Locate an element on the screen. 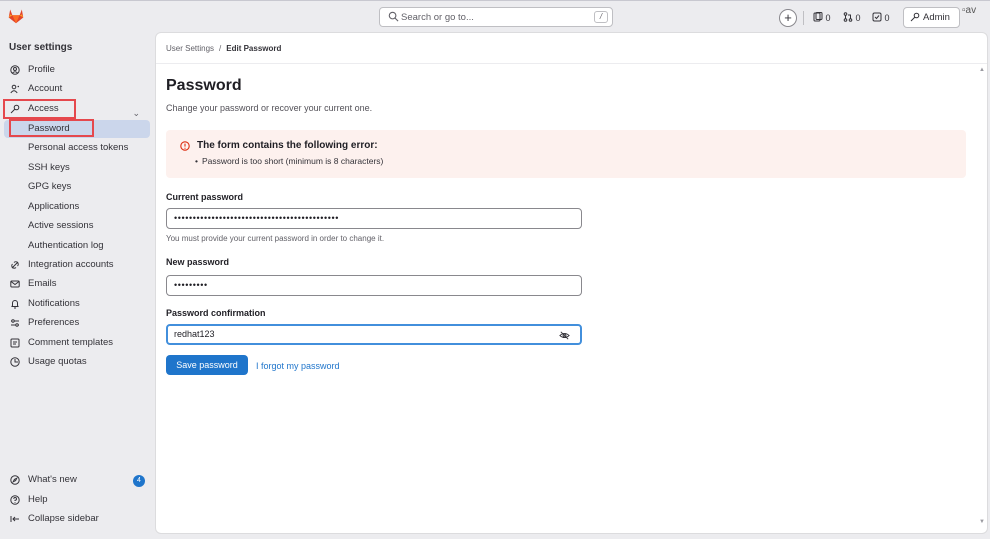 This screenshot has width=990, height=539. sidebar-item-active-sessions: Active sessions is located at coordinates (77, 226).